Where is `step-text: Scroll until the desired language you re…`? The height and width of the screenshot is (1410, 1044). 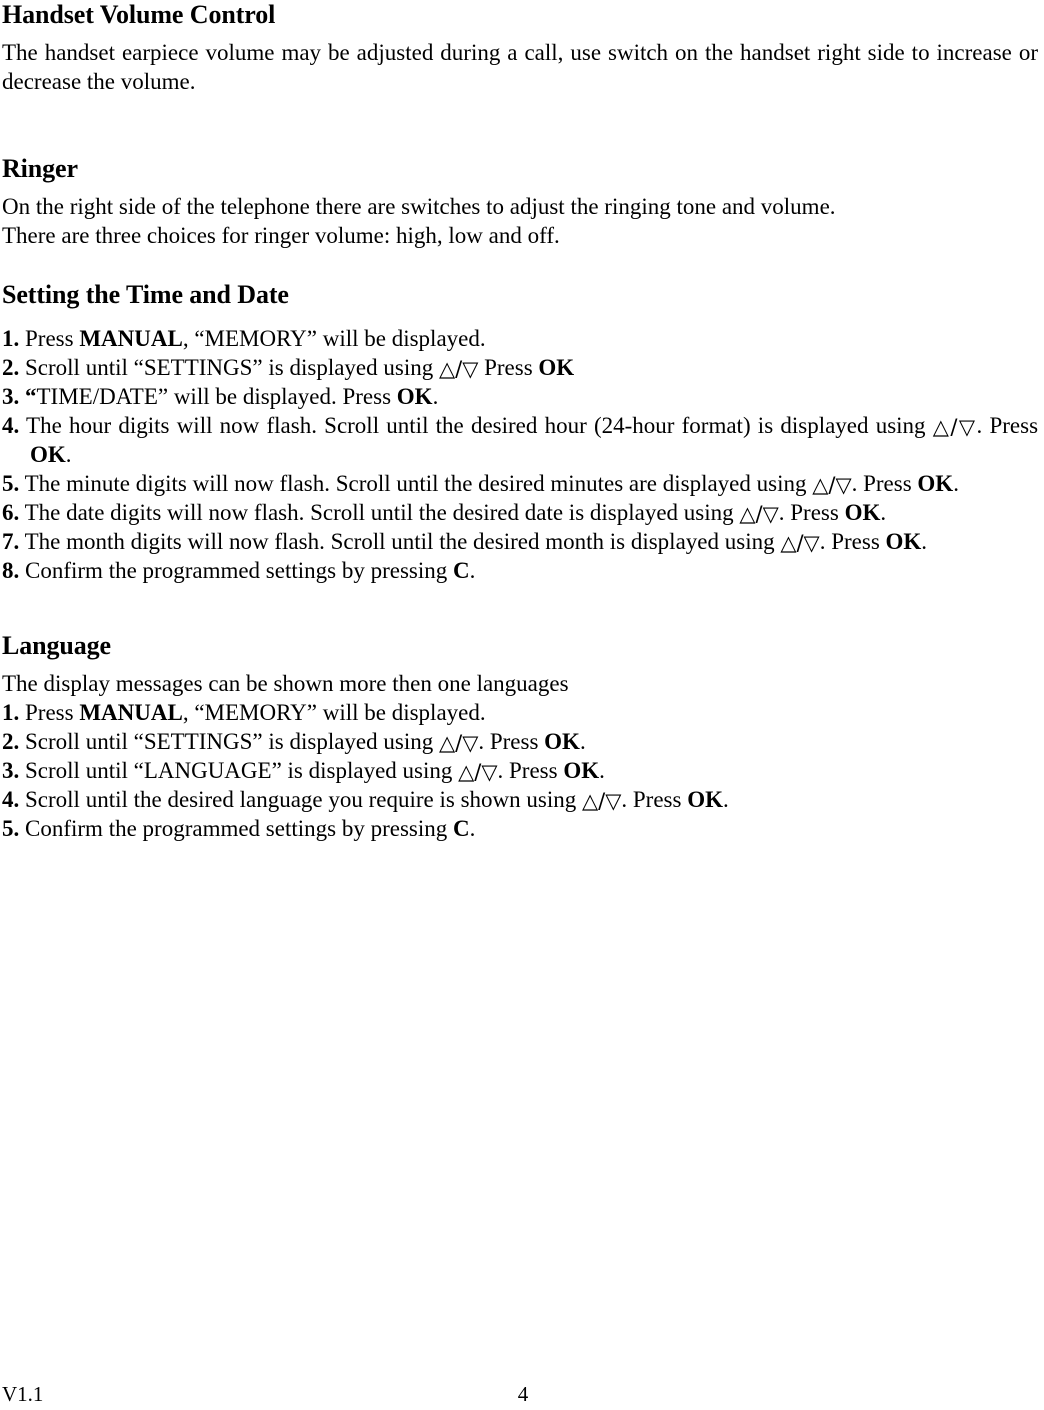
step-text: Scroll until the desired language you re… is located at coordinates (301, 799).